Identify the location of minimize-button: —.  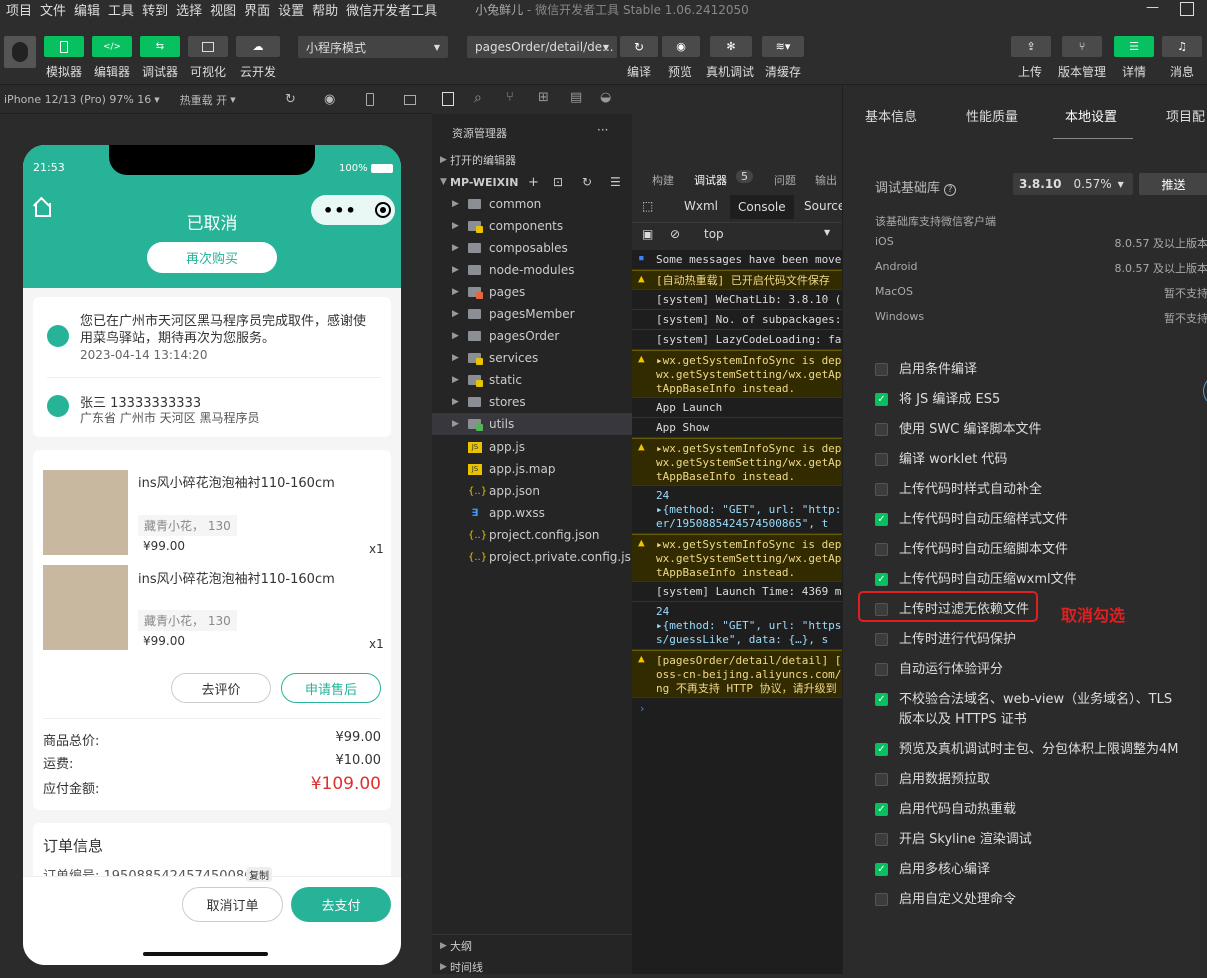
(1152, 7).